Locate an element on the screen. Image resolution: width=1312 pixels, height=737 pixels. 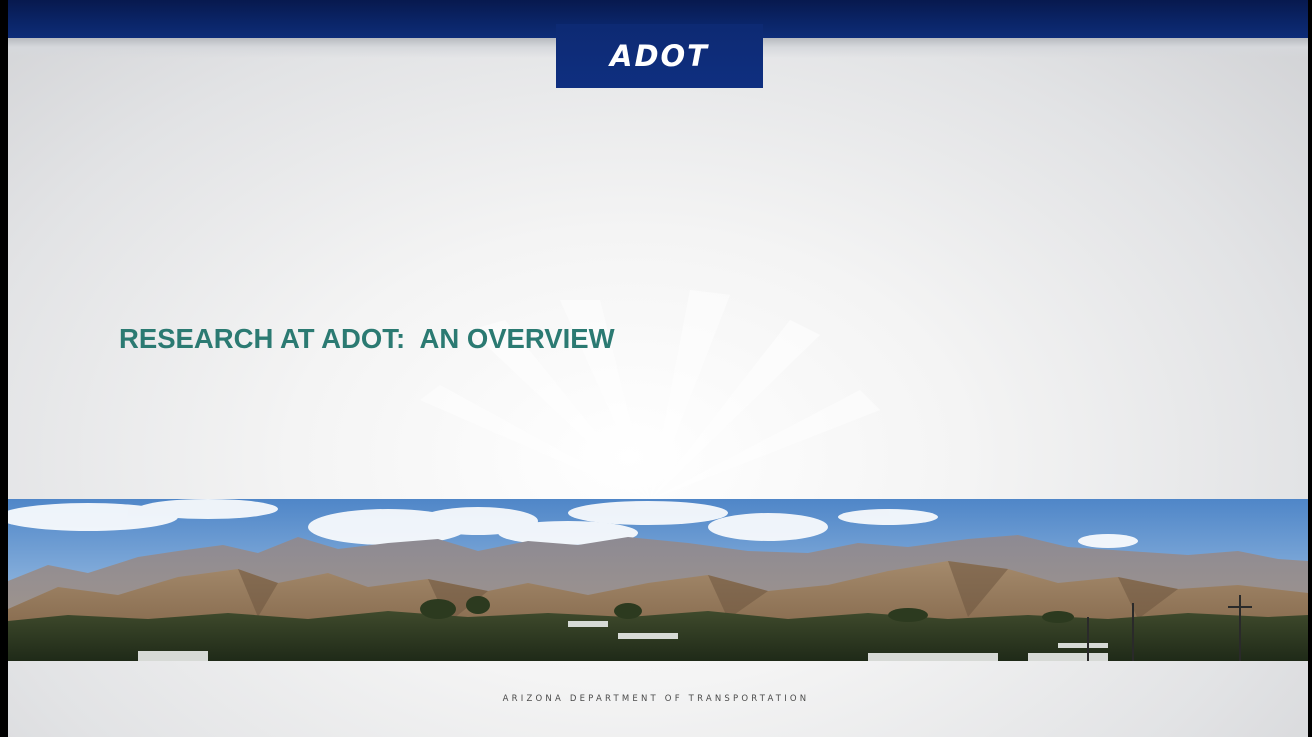
adot-logo: ADOT is located at coordinates (659, 56).